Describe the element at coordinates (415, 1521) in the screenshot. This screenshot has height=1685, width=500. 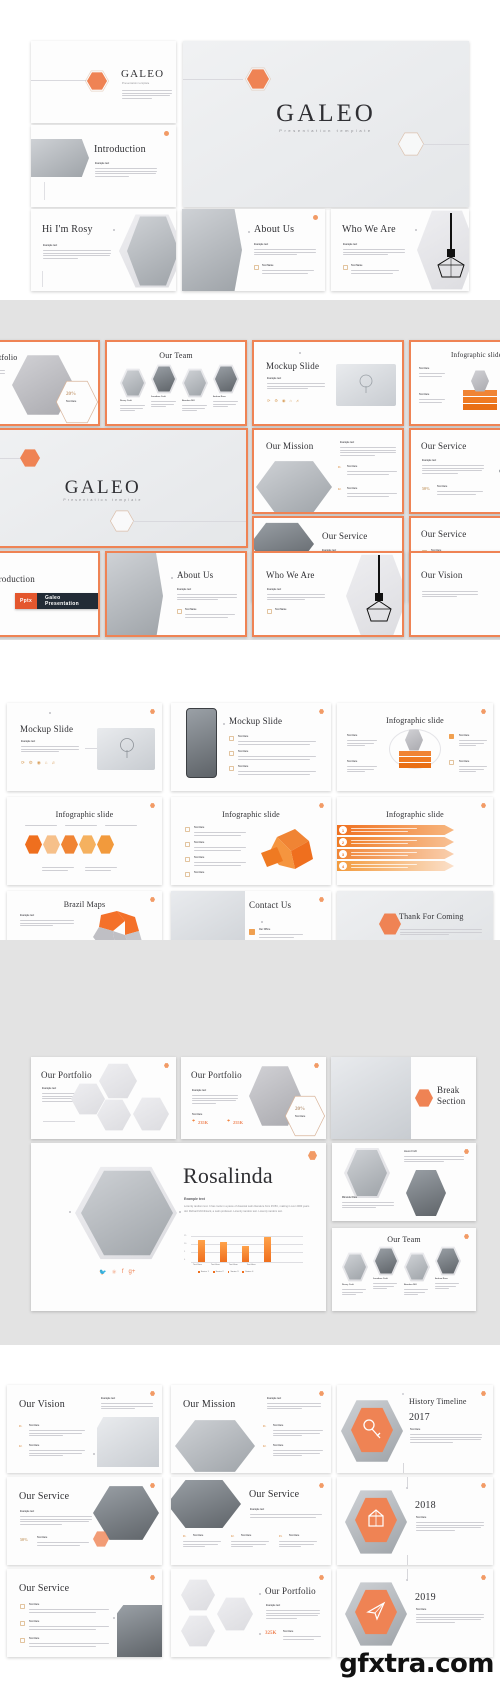
I see `slide-history-timeline-2018: 2018 Text Here` at that location.